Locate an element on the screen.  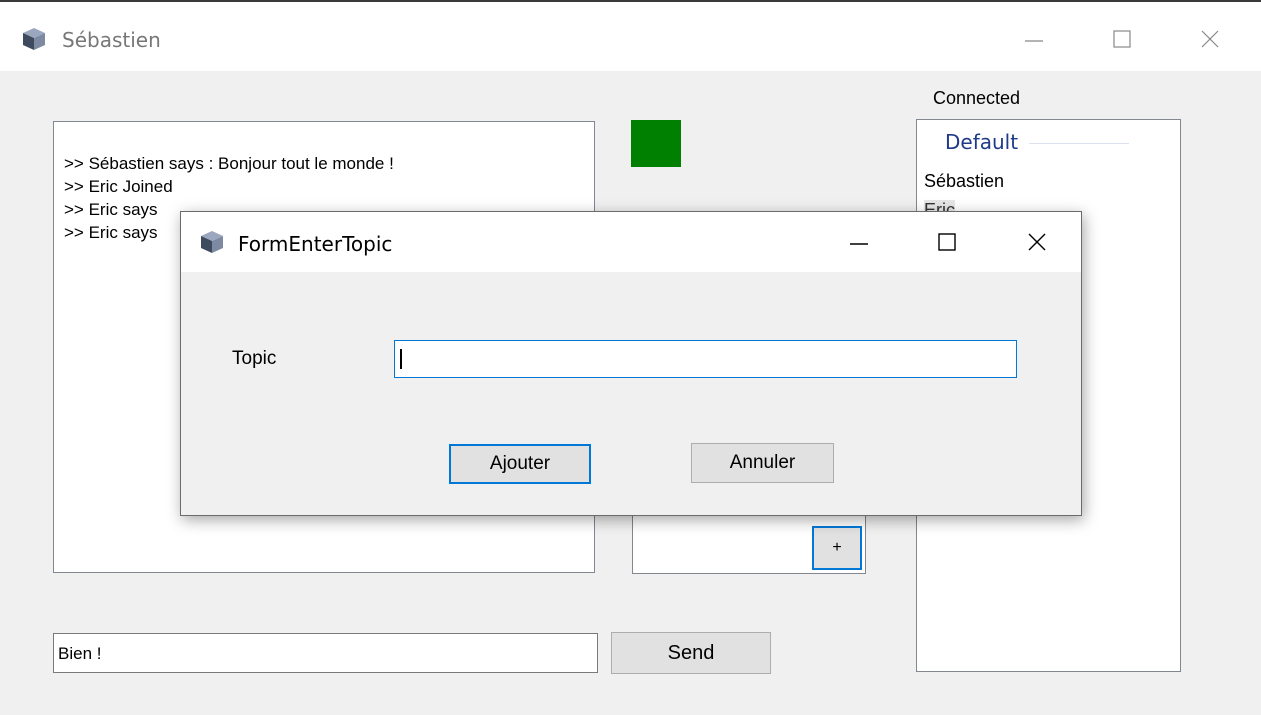
add-topic-button: + is located at coordinates (837, 548).